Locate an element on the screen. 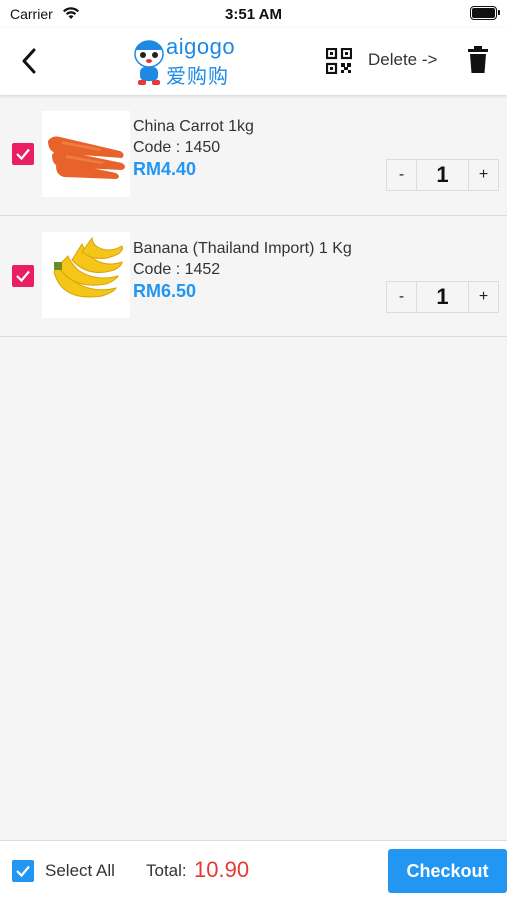 The height and width of the screenshot is (900, 507). back-button is located at coordinates (29, 61).